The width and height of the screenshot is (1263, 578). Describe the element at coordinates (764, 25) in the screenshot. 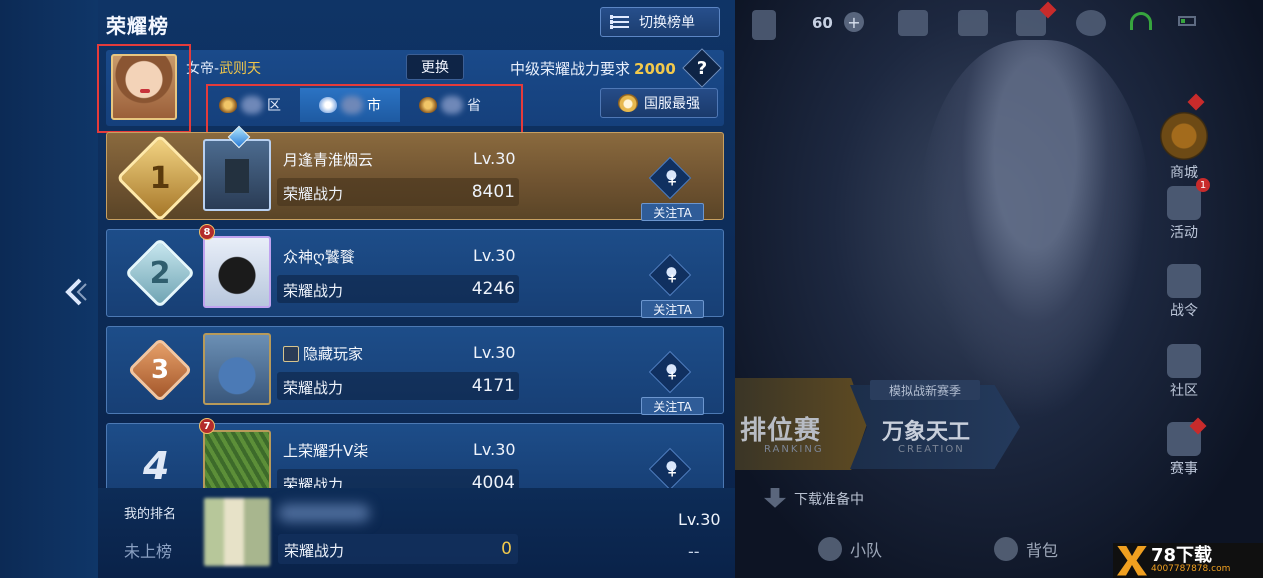

I see `card-icon` at that location.